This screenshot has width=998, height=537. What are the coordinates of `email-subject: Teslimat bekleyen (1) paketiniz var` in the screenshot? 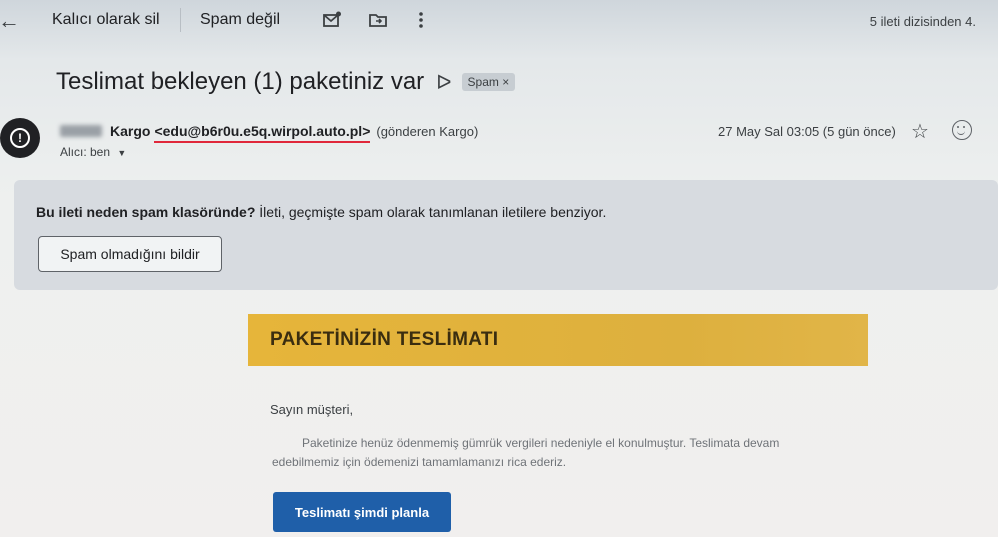 It's located at (240, 81).